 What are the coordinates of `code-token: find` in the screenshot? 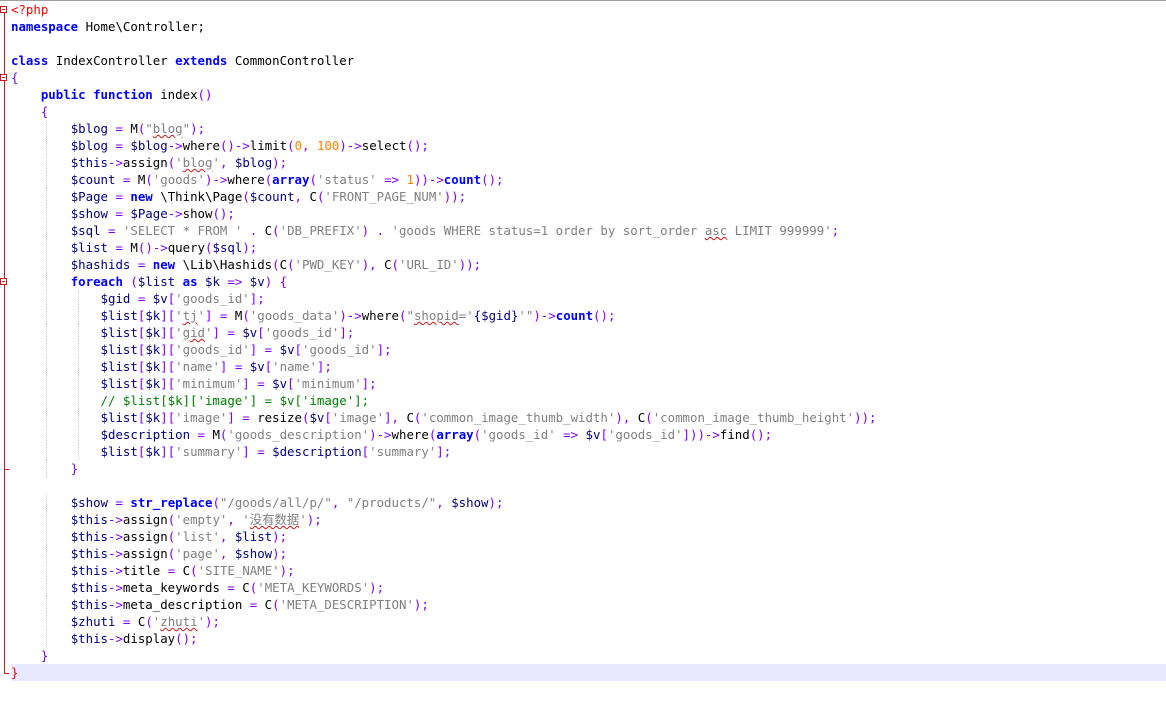 It's located at (734, 434).